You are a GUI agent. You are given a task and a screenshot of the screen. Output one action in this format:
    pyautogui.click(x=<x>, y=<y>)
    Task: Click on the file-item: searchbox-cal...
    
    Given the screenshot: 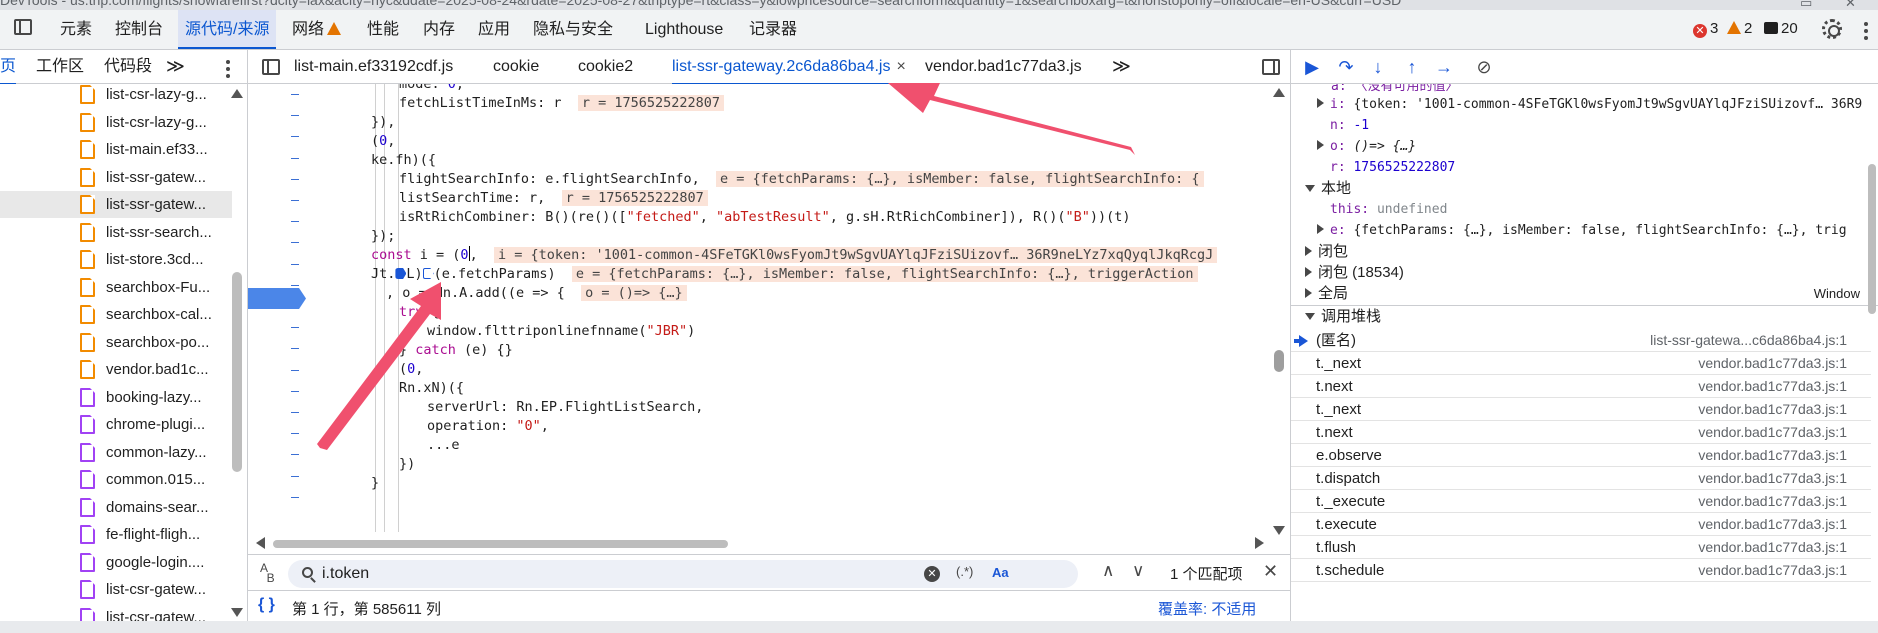 What is the action you would take?
    pyautogui.click(x=116, y=314)
    